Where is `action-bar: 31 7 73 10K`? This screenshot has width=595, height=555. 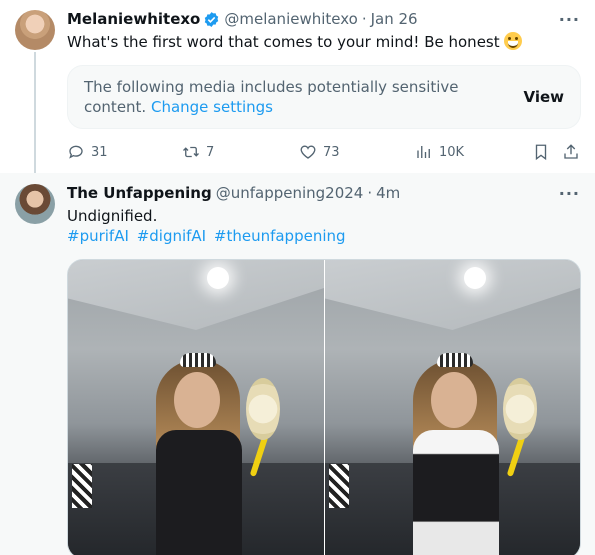 action-bar: 31 7 73 10K is located at coordinates (324, 153).